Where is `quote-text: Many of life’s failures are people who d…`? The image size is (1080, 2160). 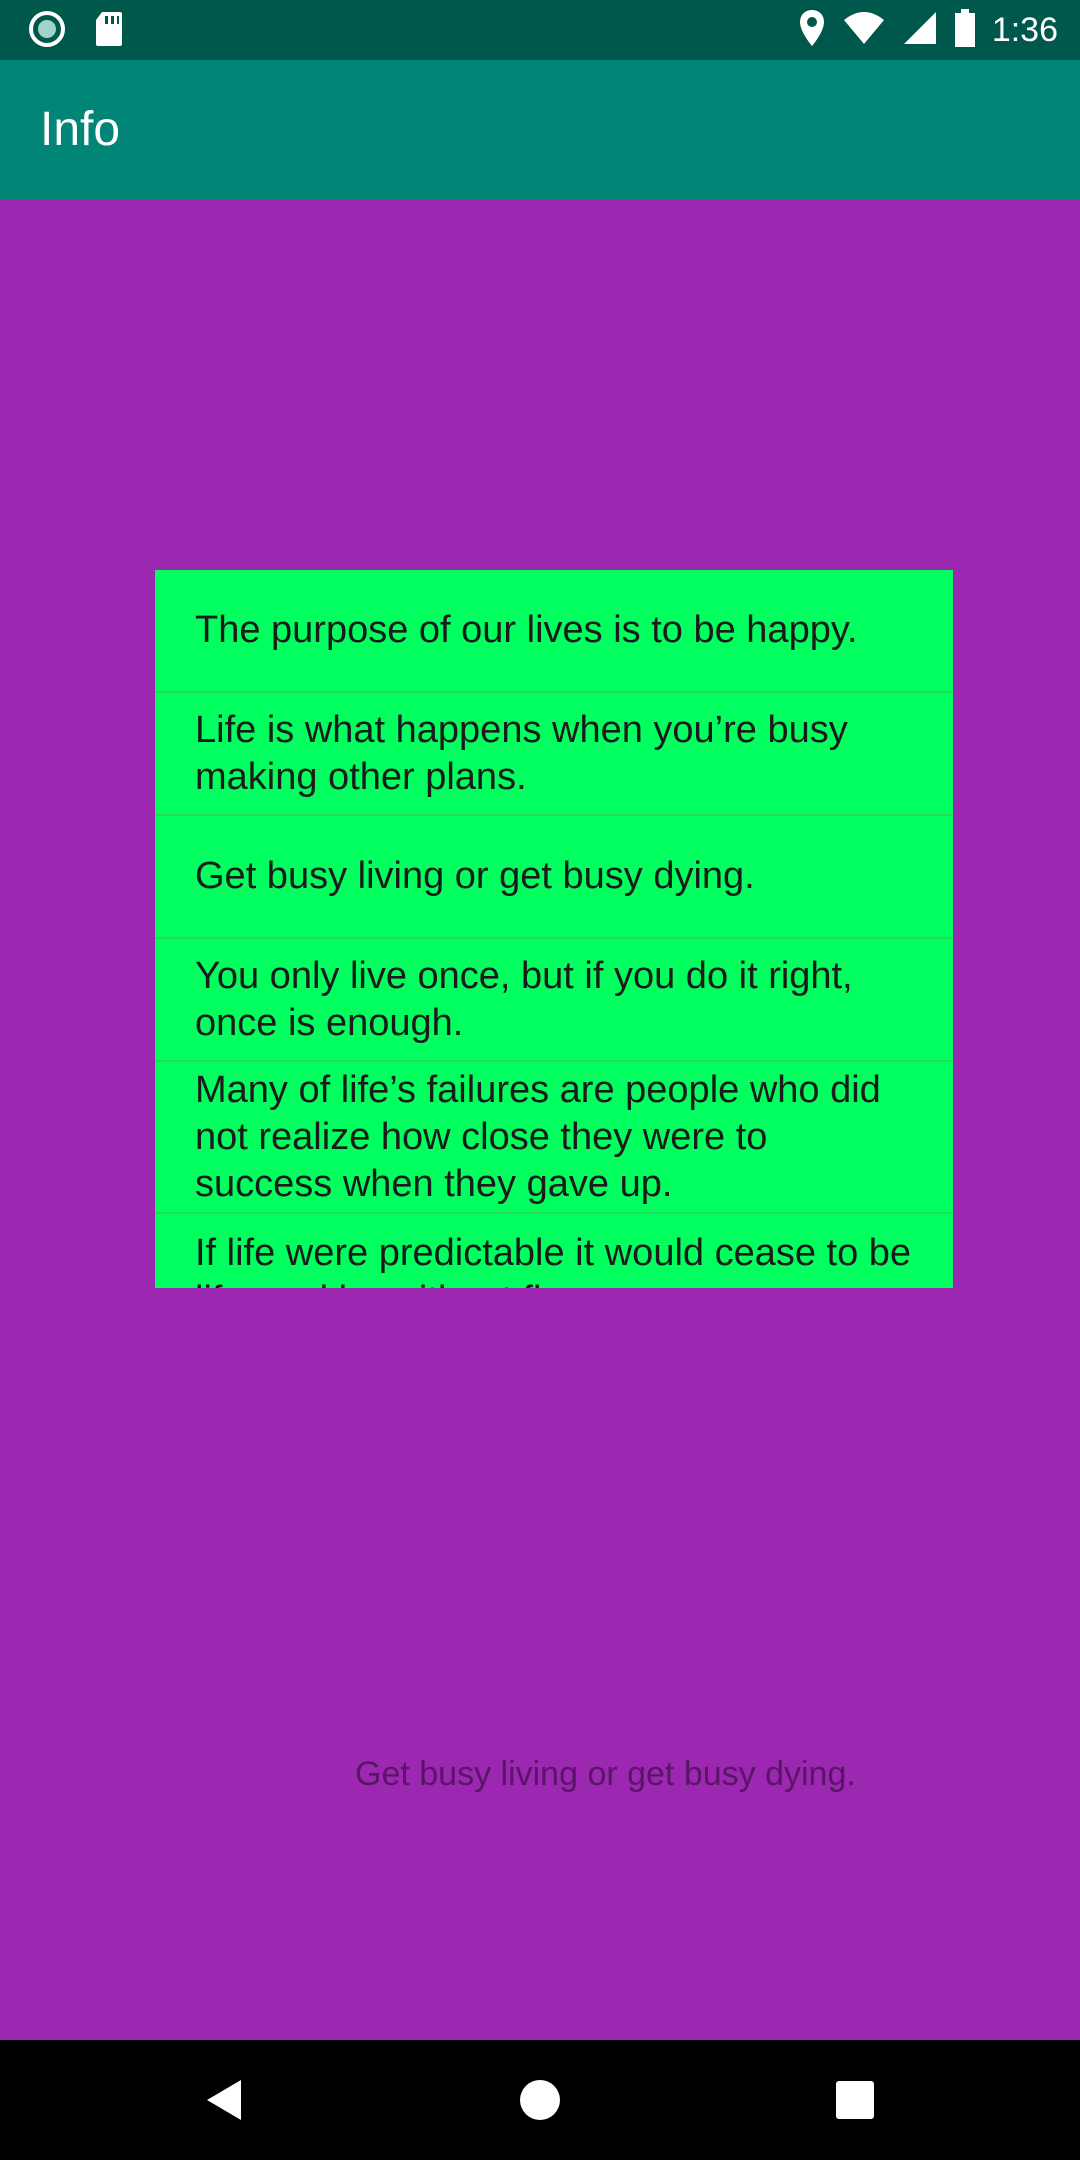 quote-text: Many of life’s failures are people who d… is located at coordinates (538, 1136).